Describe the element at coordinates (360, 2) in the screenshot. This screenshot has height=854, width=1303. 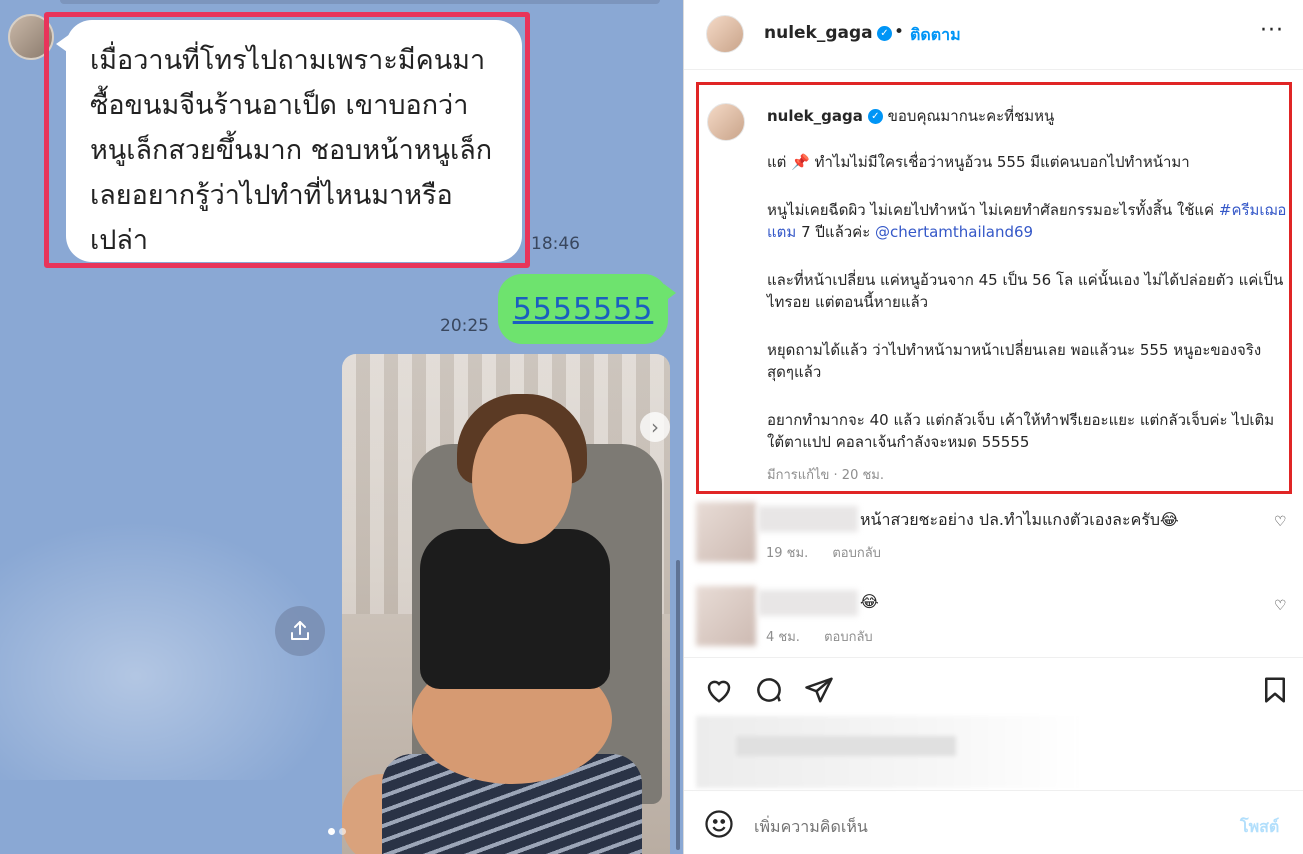
I see `previous-bubble-edge` at that location.